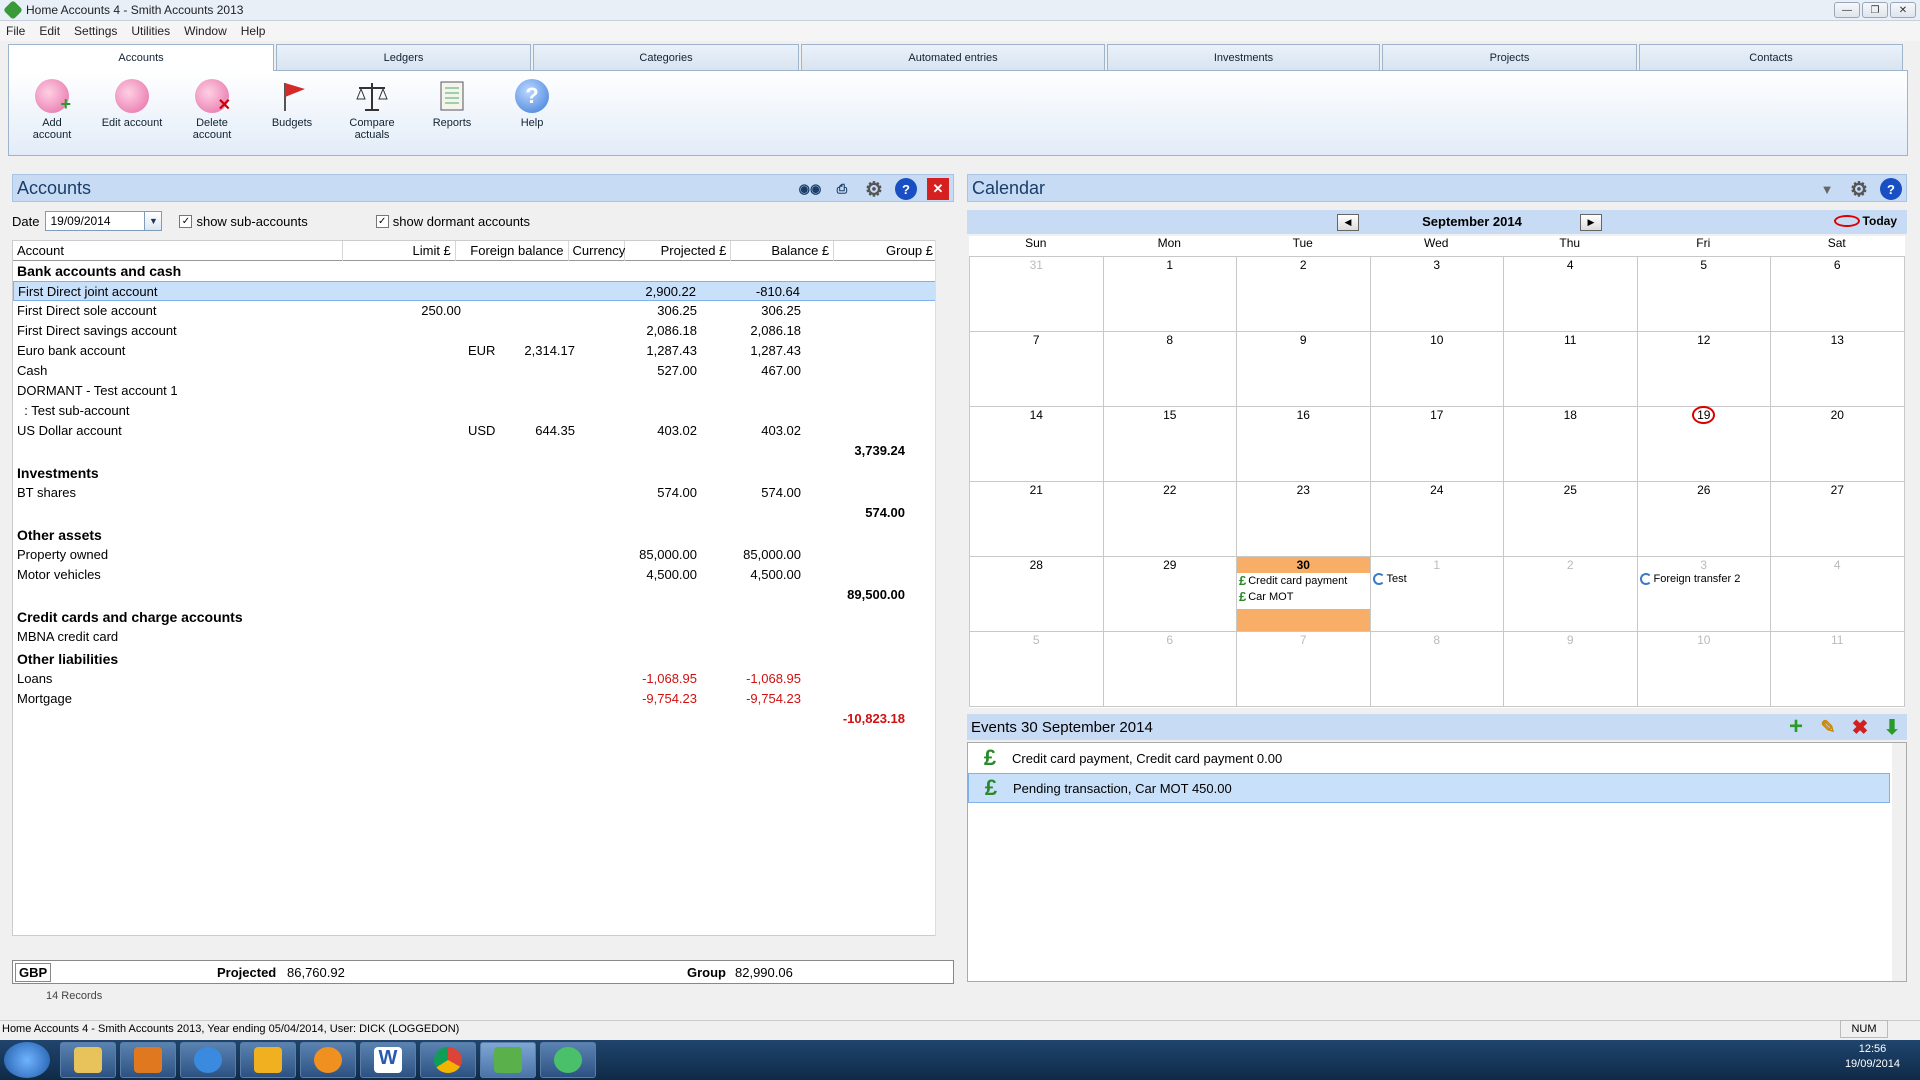  Describe the element at coordinates (253, 31) in the screenshot. I see `menu-help: Help` at that location.